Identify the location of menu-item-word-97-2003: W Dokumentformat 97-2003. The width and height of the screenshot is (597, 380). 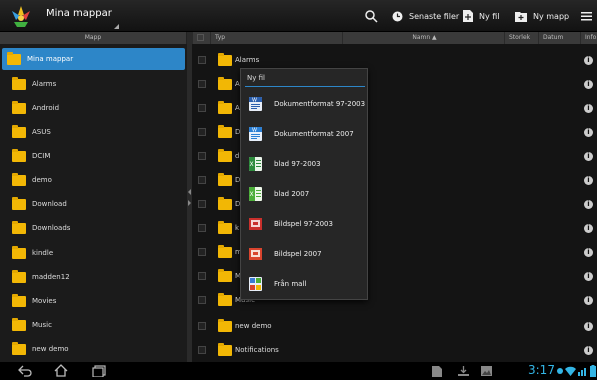
(304, 104).